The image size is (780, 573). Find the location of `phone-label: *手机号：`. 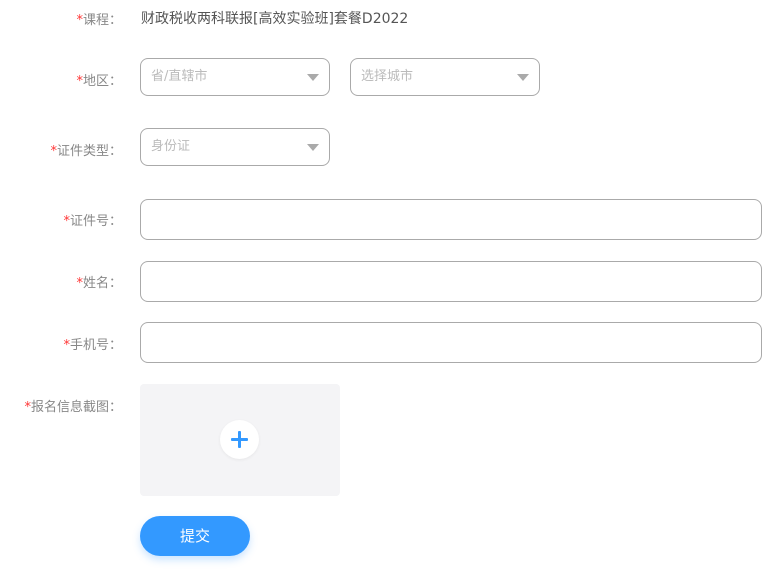

phone-label: *手机号： is located at coordinates (92, 345).